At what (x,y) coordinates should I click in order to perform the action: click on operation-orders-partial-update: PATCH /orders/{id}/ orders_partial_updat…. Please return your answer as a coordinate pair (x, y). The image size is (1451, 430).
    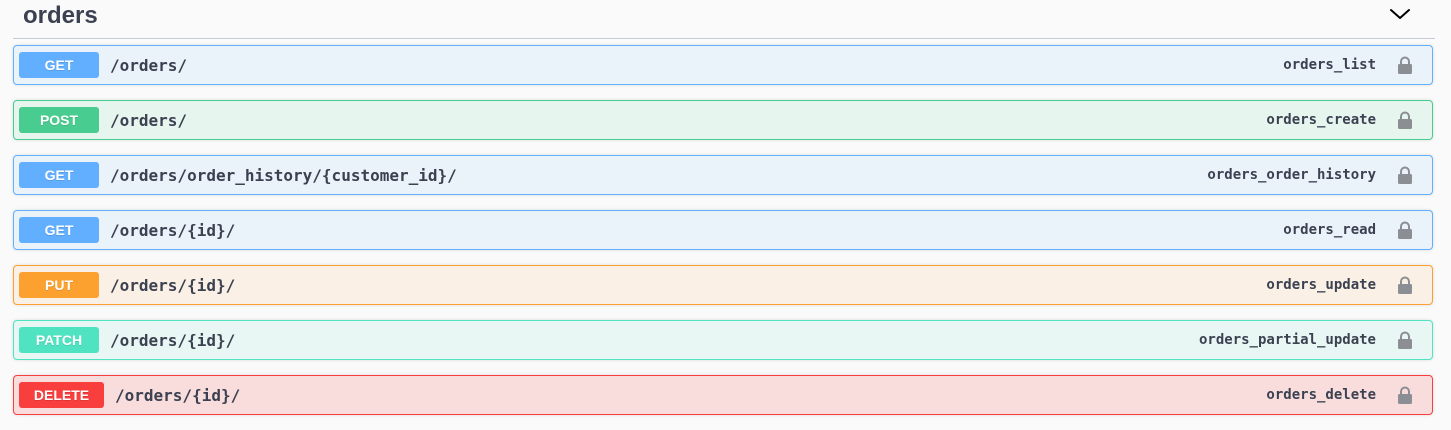
    Looking at the image, I should click on (723, 340).